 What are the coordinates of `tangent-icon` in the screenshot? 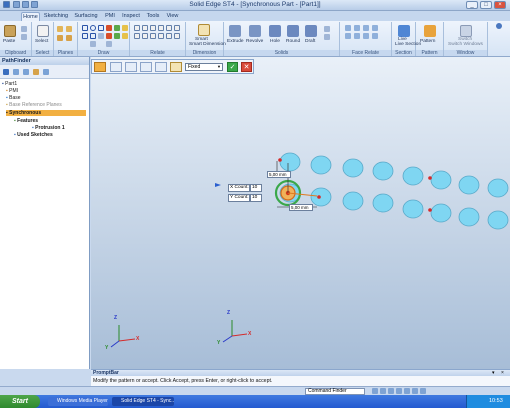 It's located at (153, 28).